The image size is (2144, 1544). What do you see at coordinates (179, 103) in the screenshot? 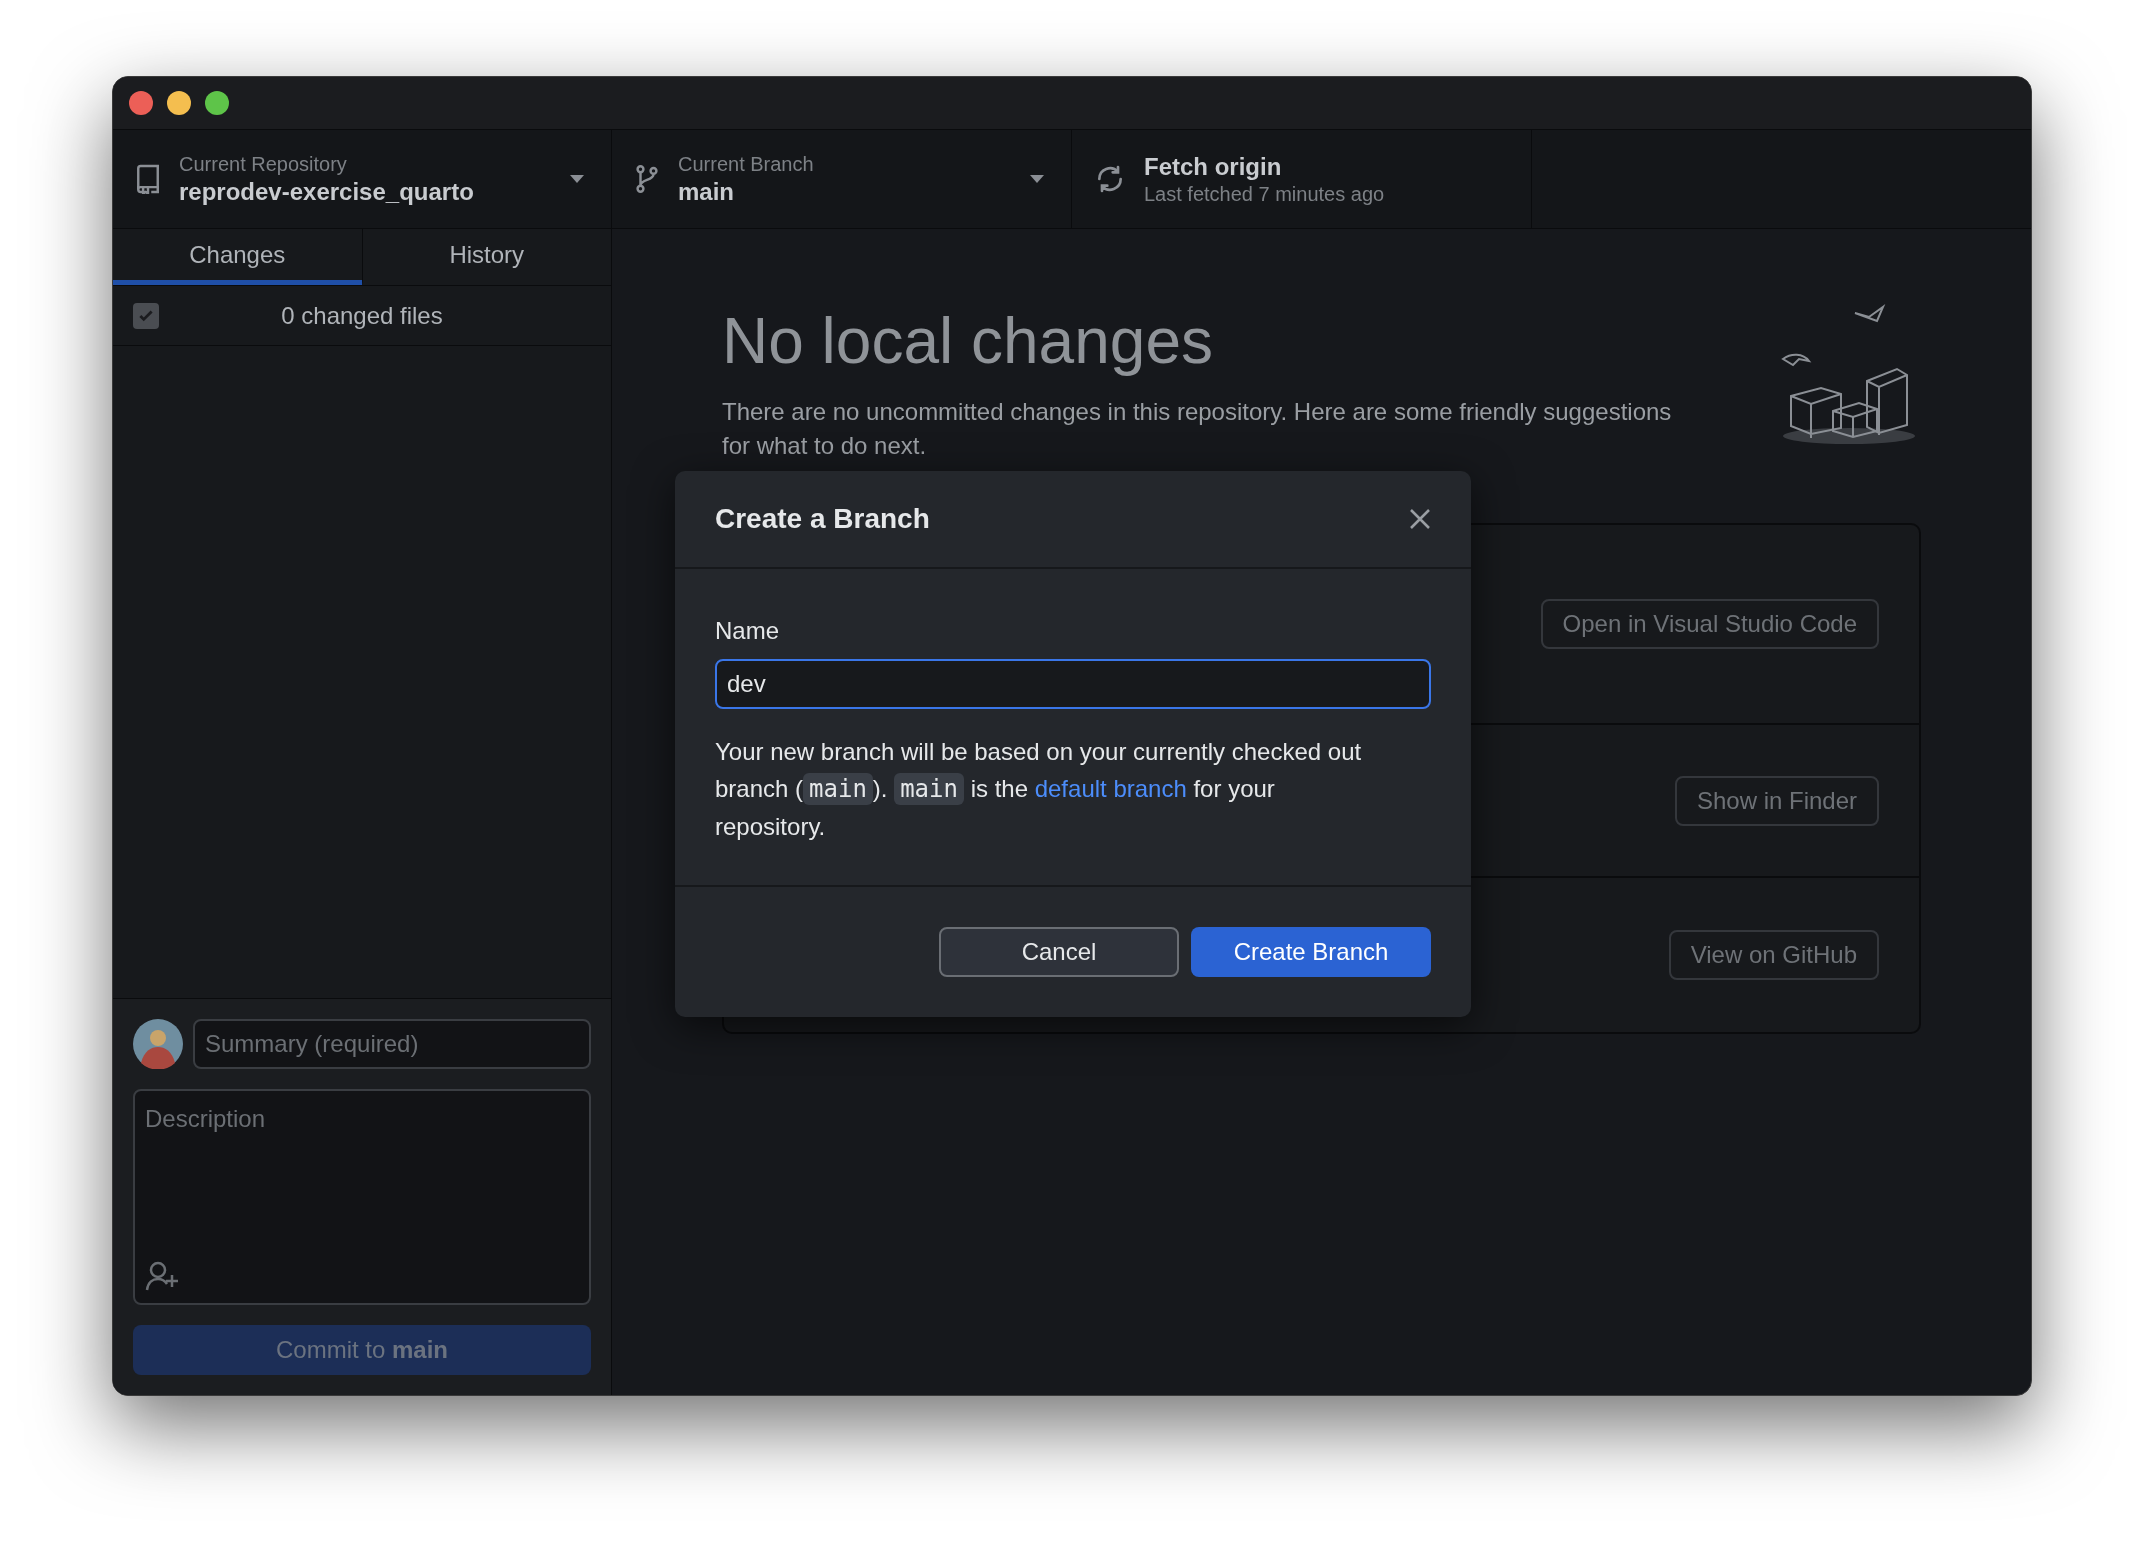
I see `minimize-window-button` at bounding box center [179, 103].